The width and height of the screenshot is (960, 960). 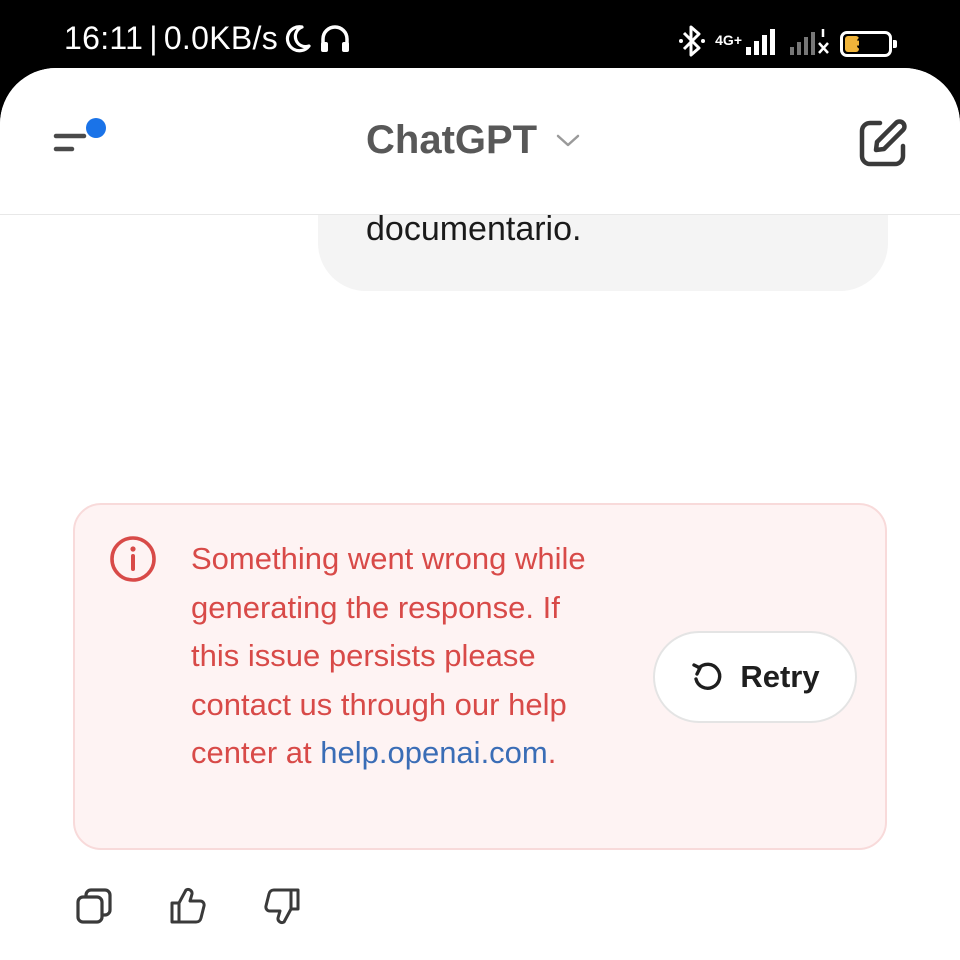 What do you see at coordinates (810, 43) in the screenshot?
I see `signal-no-service-icon` at bounding box center [810, 43].